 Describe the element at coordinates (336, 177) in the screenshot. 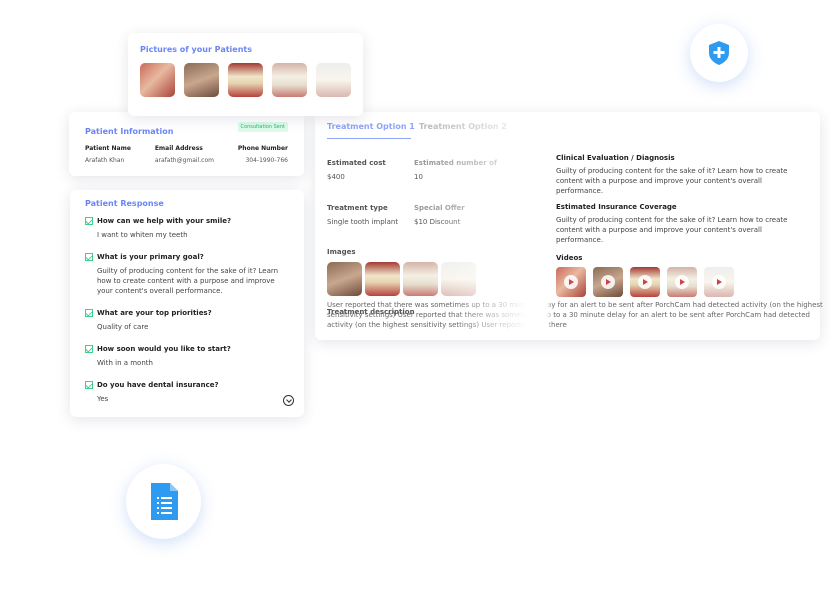

I see `cost-value: $400` at that location.